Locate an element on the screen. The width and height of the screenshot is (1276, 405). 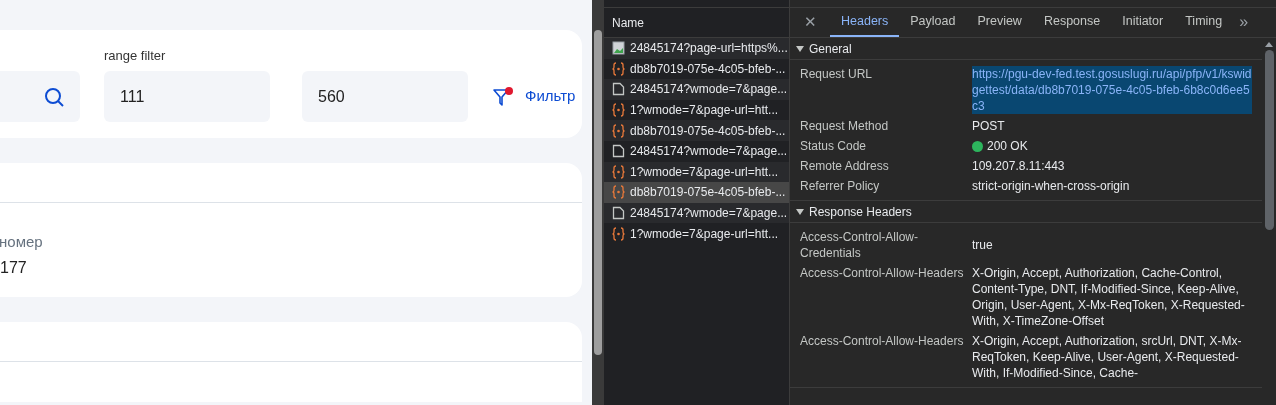
tab: Preview is located at coordinates (999, 22).